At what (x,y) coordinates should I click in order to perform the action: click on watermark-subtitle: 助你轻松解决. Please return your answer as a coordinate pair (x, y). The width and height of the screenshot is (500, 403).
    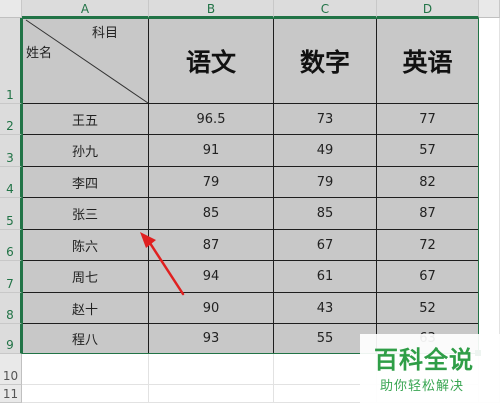
    Looking at the image, I should click on (422, 386).